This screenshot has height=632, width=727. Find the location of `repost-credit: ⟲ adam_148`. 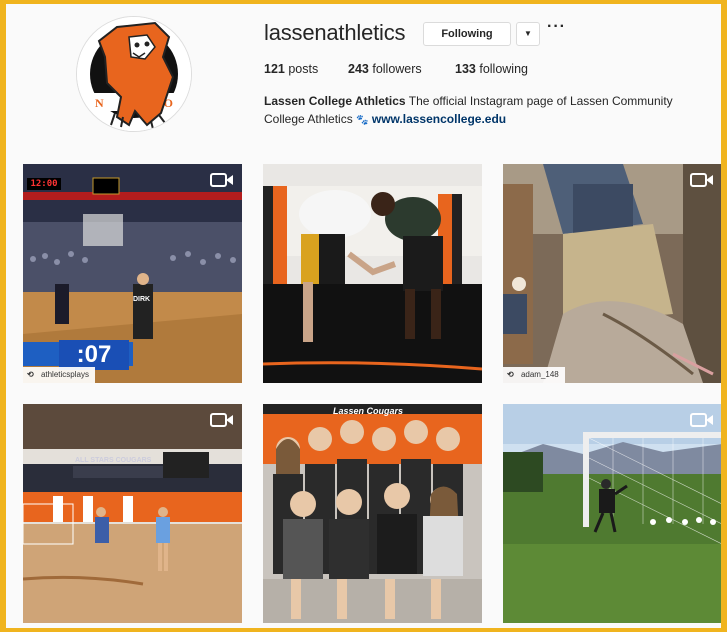

repost-credit: ⟲ adam_148 is located at coordinates (534, 375).